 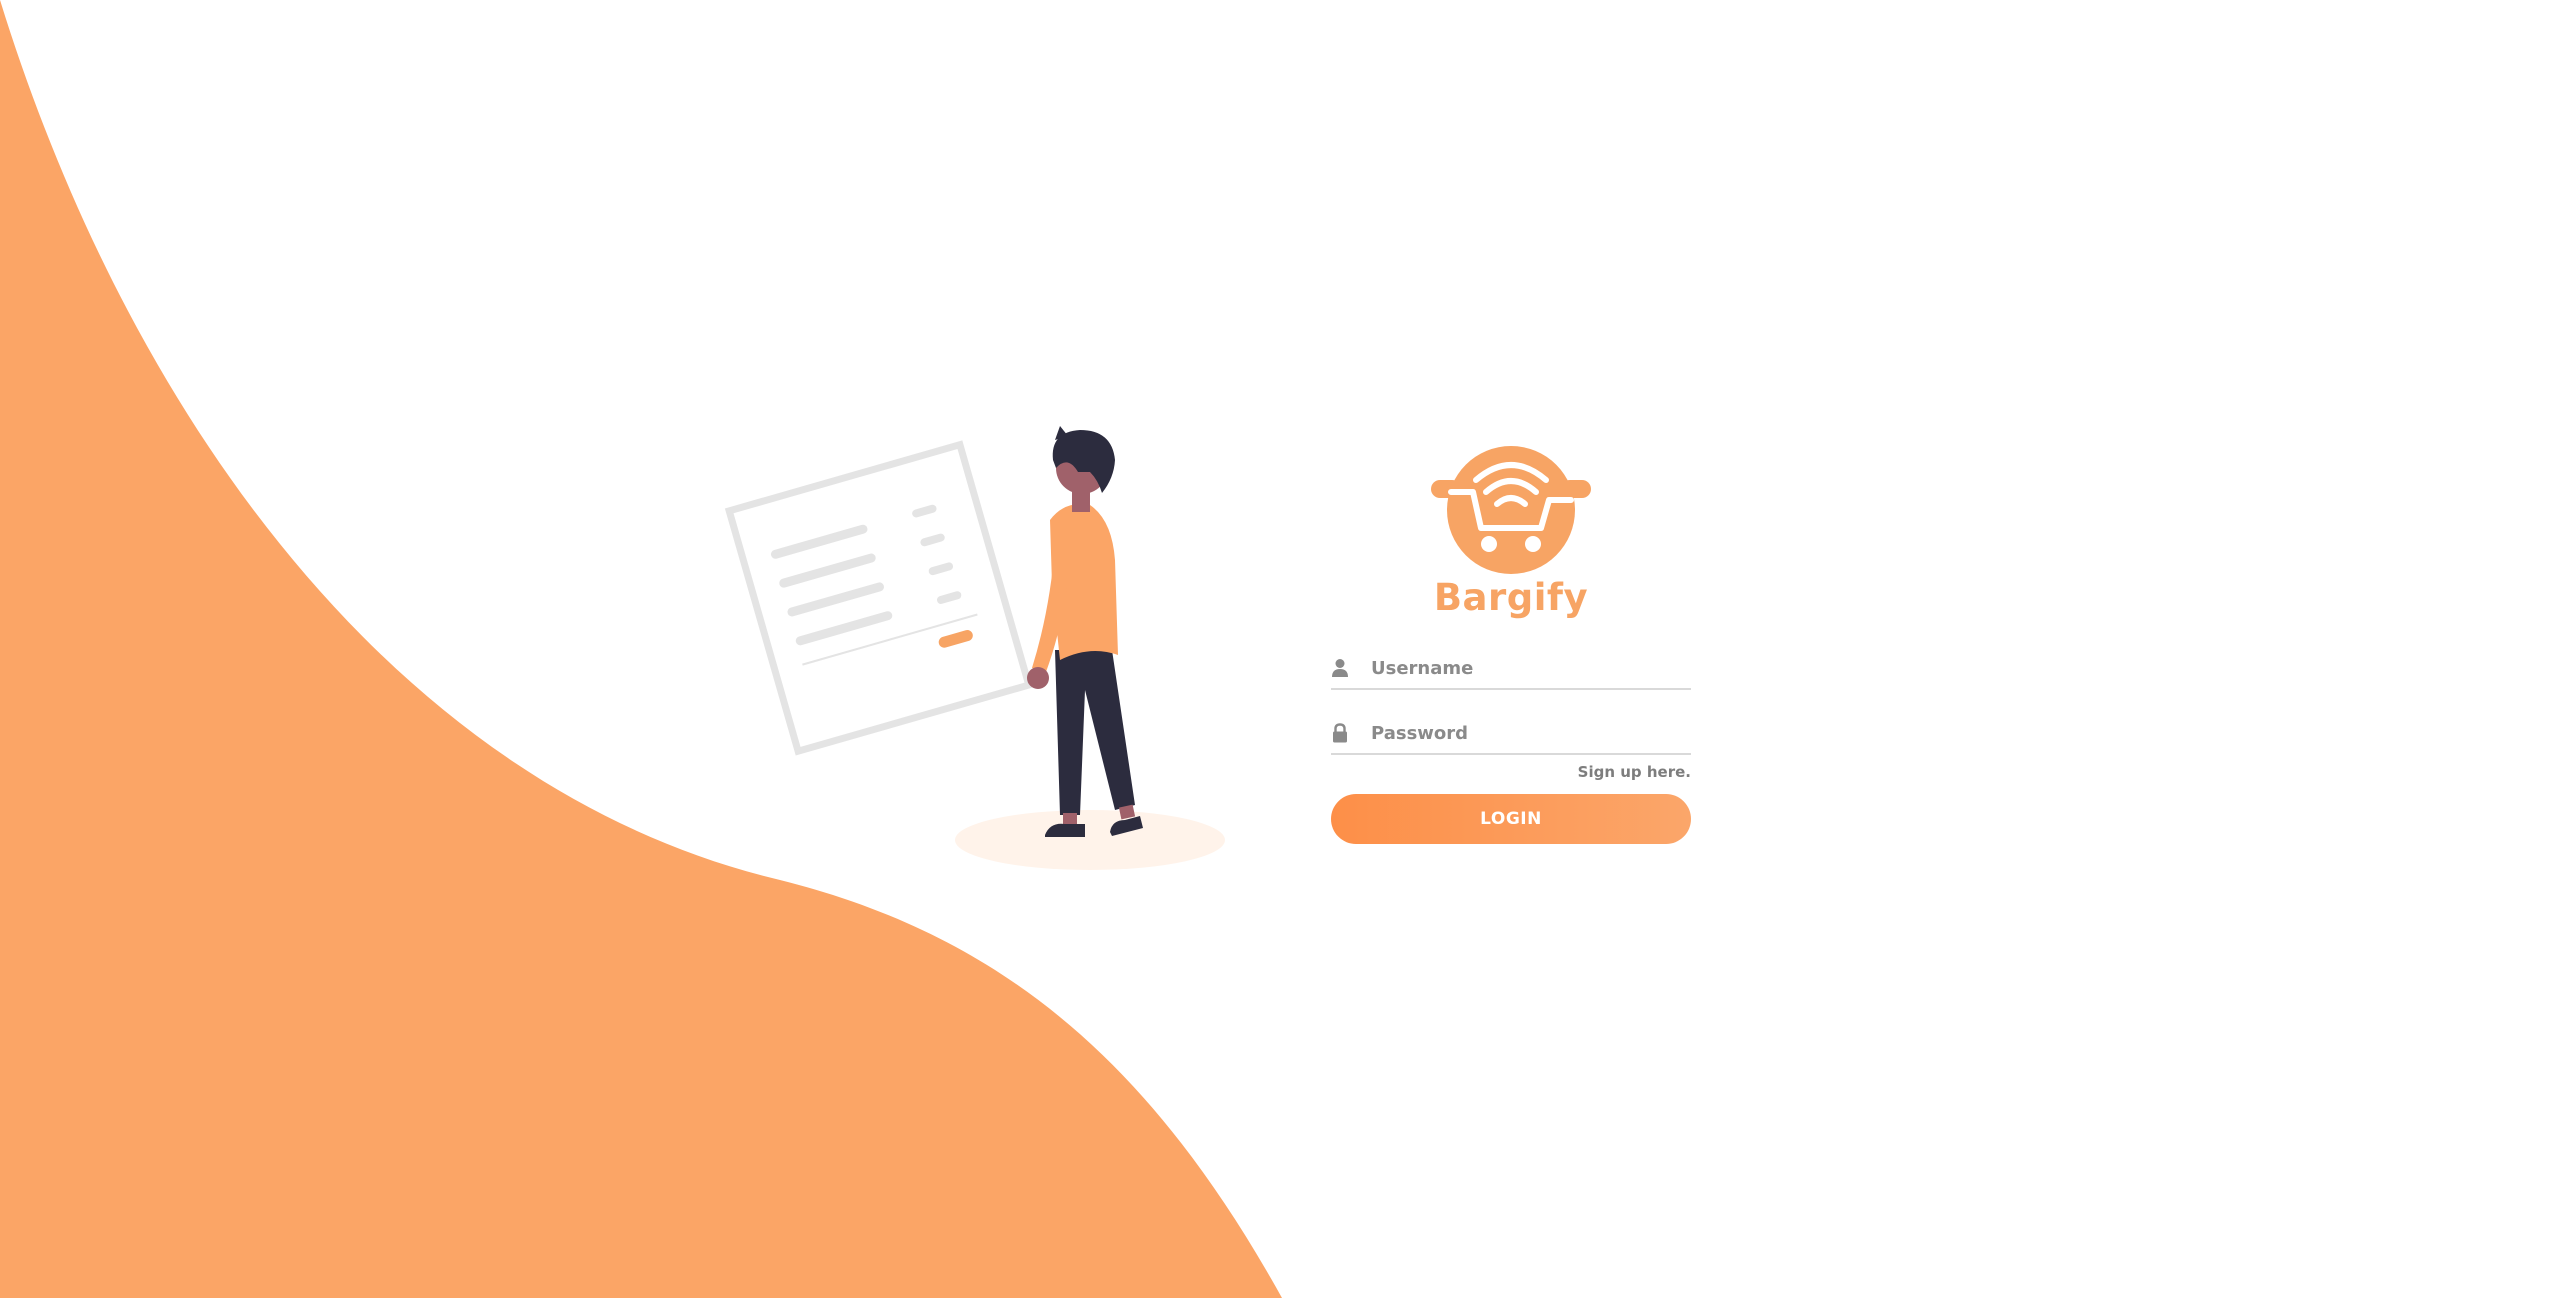 I want to click on signup-link: Sign up here., so click(x=1634, y=772).